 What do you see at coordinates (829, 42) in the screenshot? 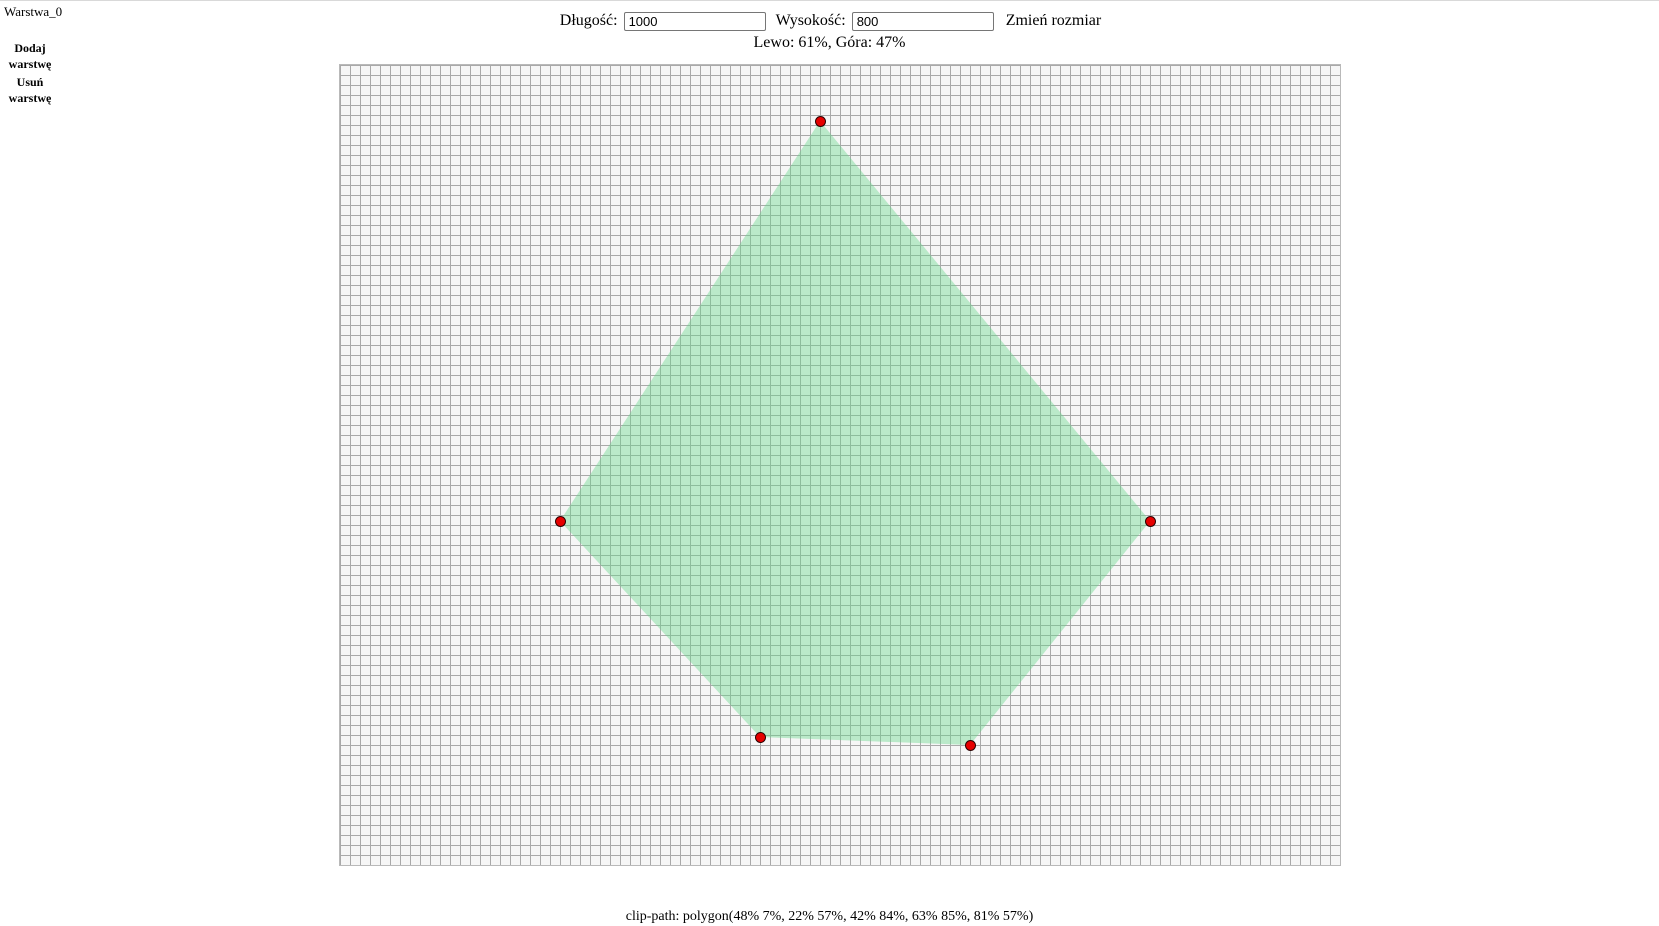
I see `cursor-position-readout: Lewo: 61%, Góra: 47%` at bounding box center [829, 42].